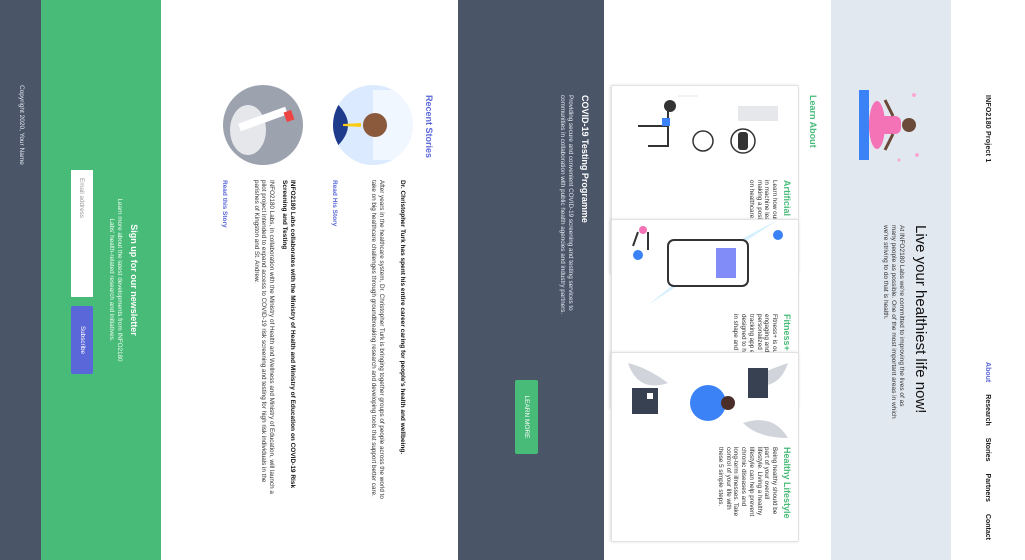 This screenshot has width=1025, height=560. I want to click on box-shape, so click(645, 401).